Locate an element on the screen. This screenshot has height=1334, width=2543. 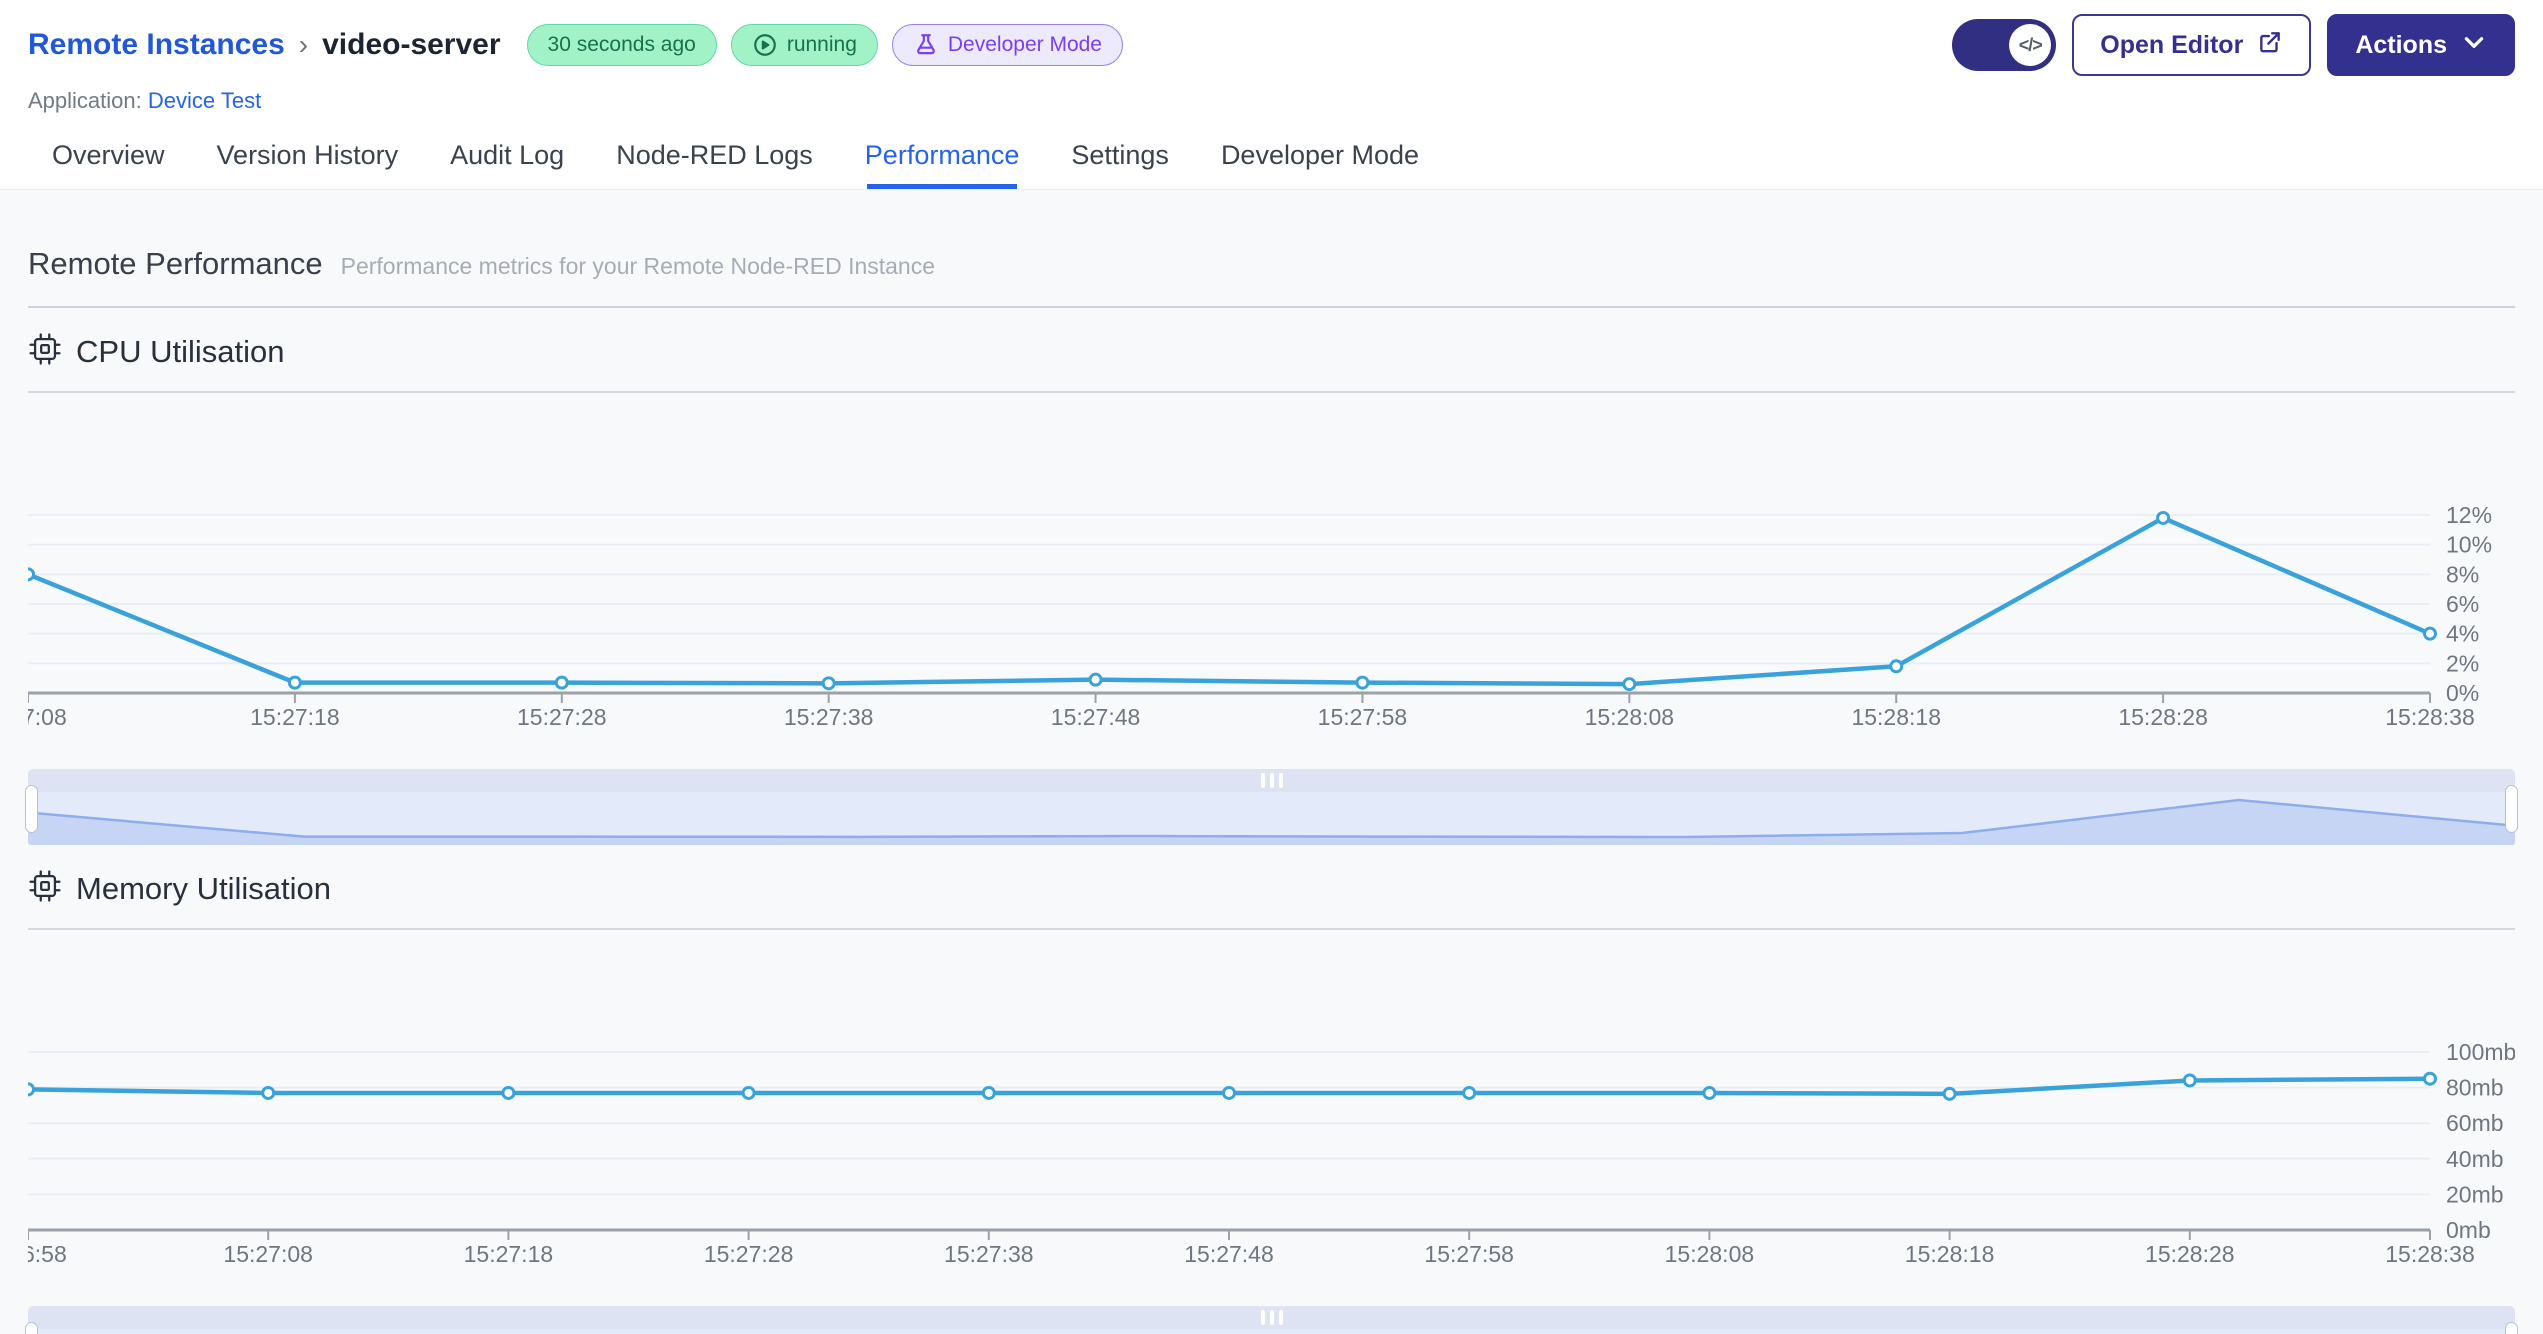
memory-scrubber-drag-strip is located at coordinates (1271, 1317).